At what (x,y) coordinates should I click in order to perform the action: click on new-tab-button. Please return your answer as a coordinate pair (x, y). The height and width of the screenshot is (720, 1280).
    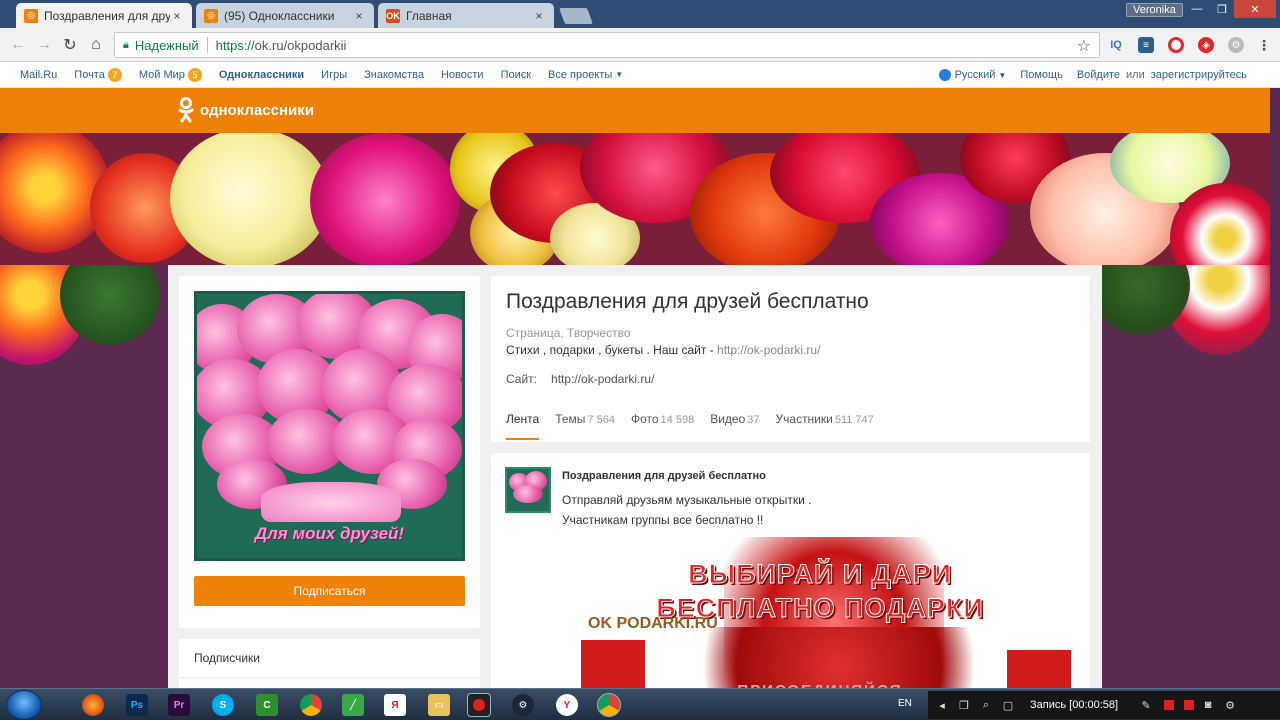
    Looking at the image, I should click on (576, 16).